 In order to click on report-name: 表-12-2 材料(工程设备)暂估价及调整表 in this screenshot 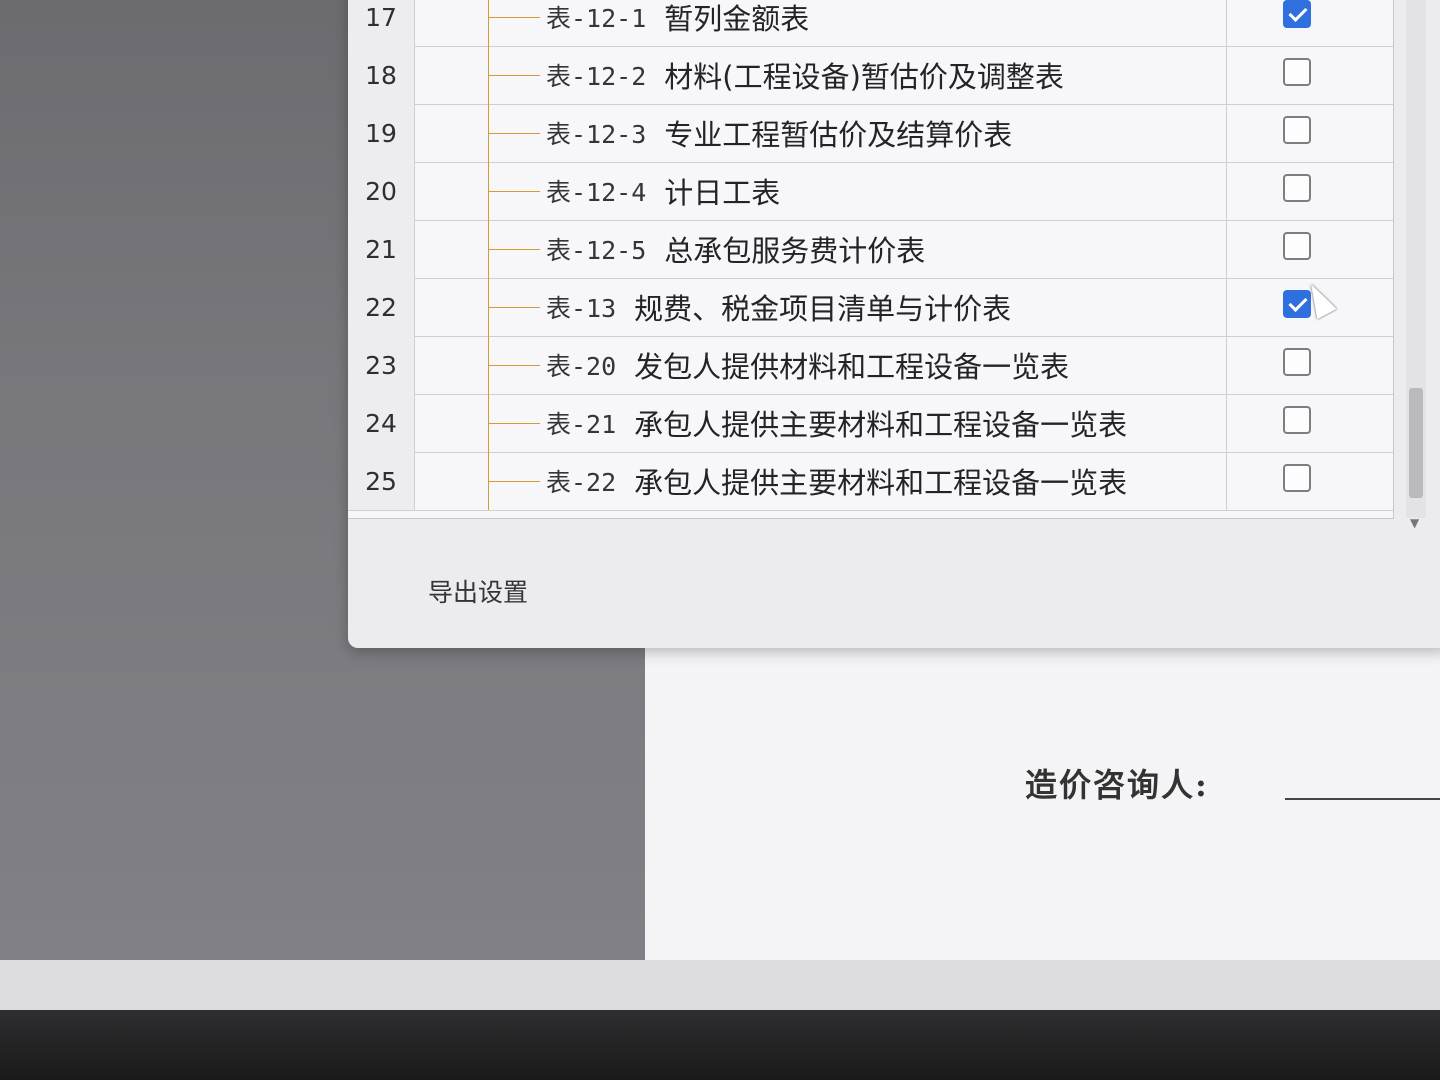, I will do `click(805, 75)`.